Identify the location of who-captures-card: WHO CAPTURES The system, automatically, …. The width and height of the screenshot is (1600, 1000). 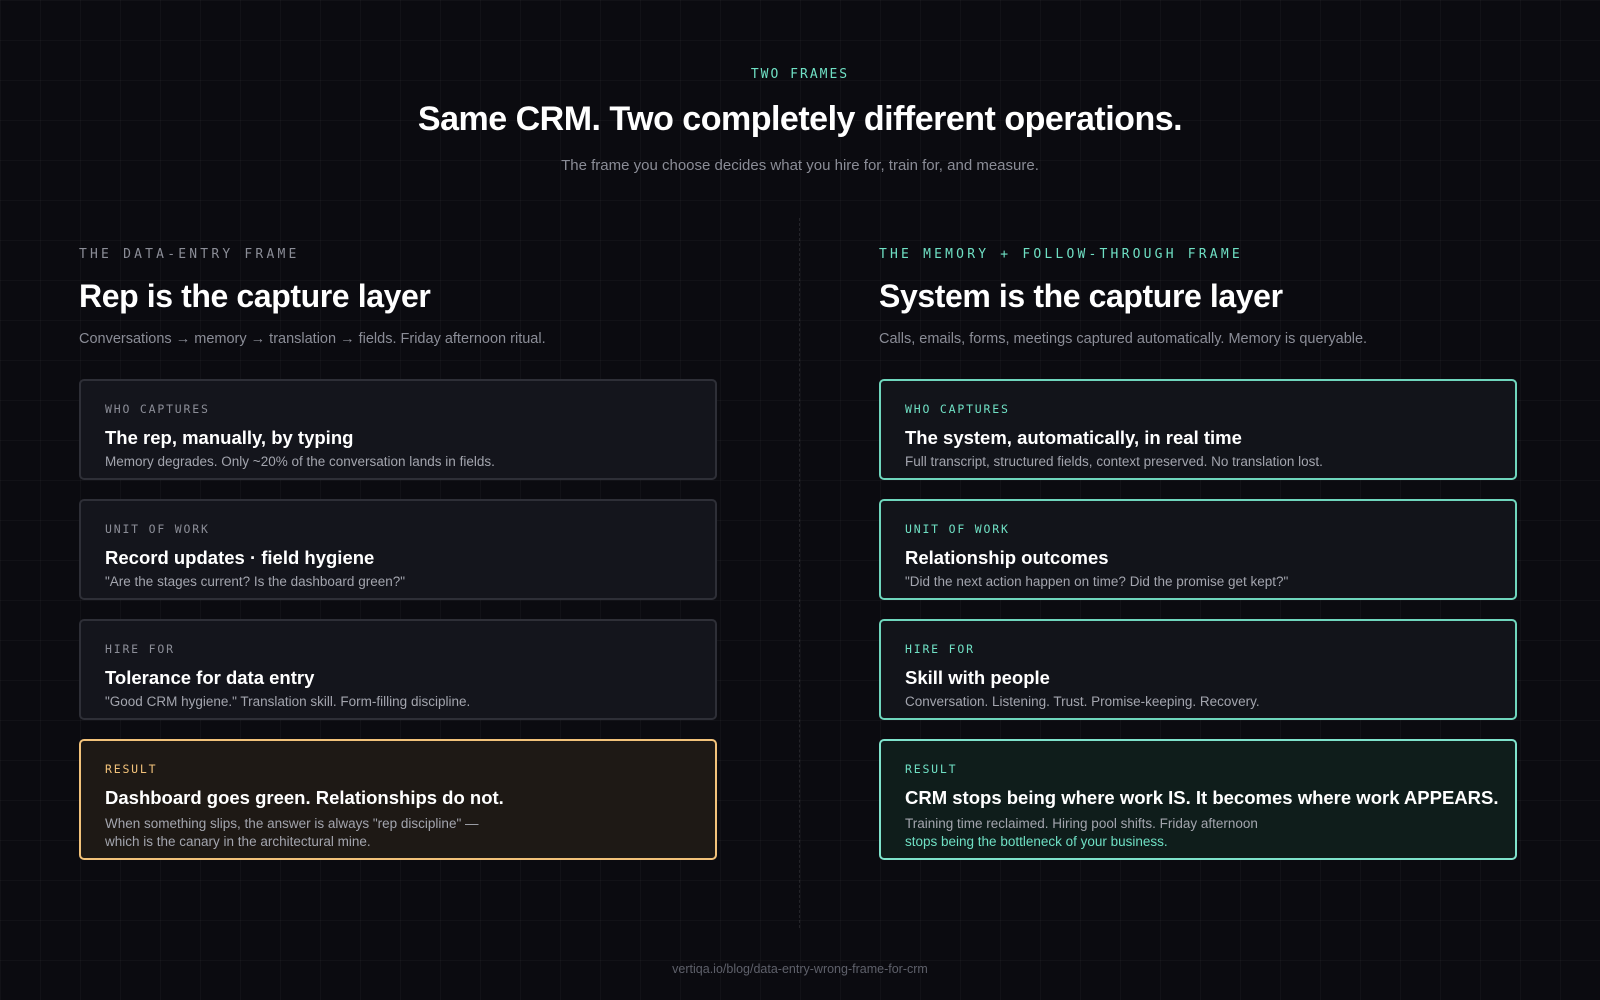
(1198, 429).